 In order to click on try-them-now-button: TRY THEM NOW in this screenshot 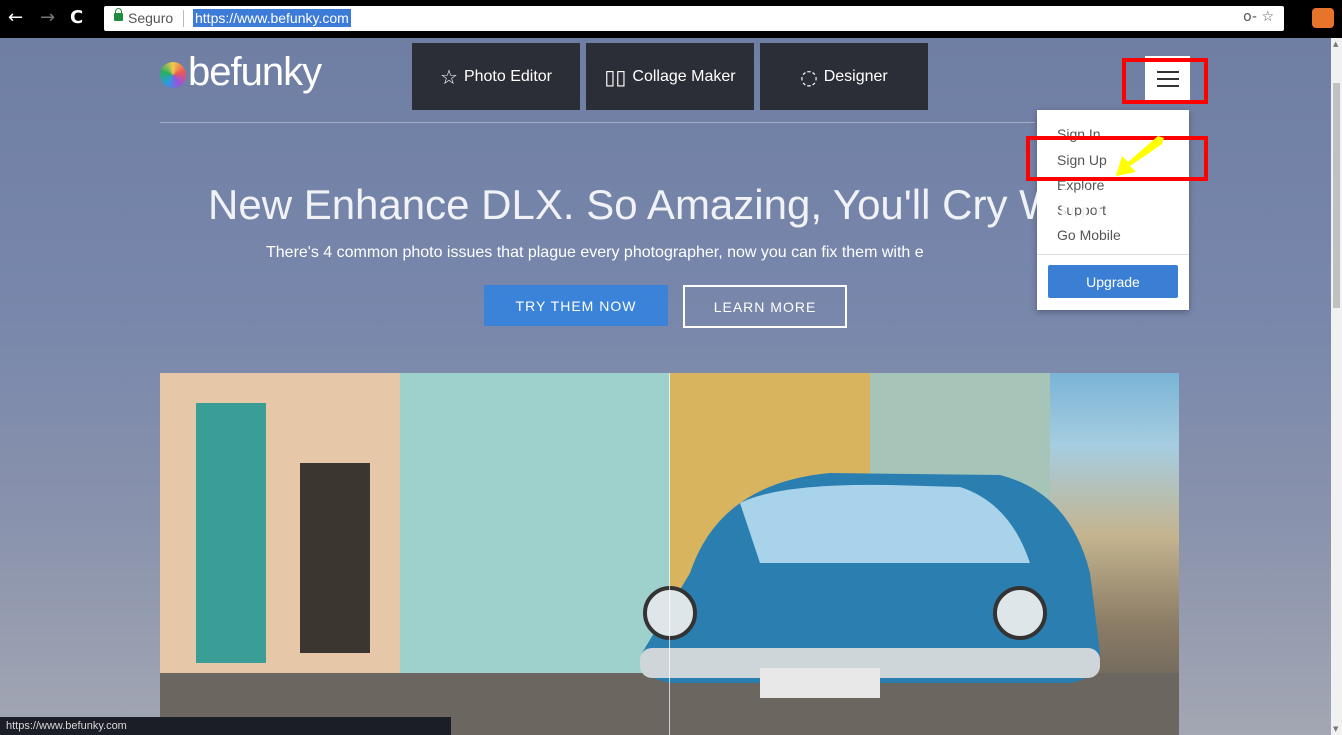, I will do `click(576, 305)`.